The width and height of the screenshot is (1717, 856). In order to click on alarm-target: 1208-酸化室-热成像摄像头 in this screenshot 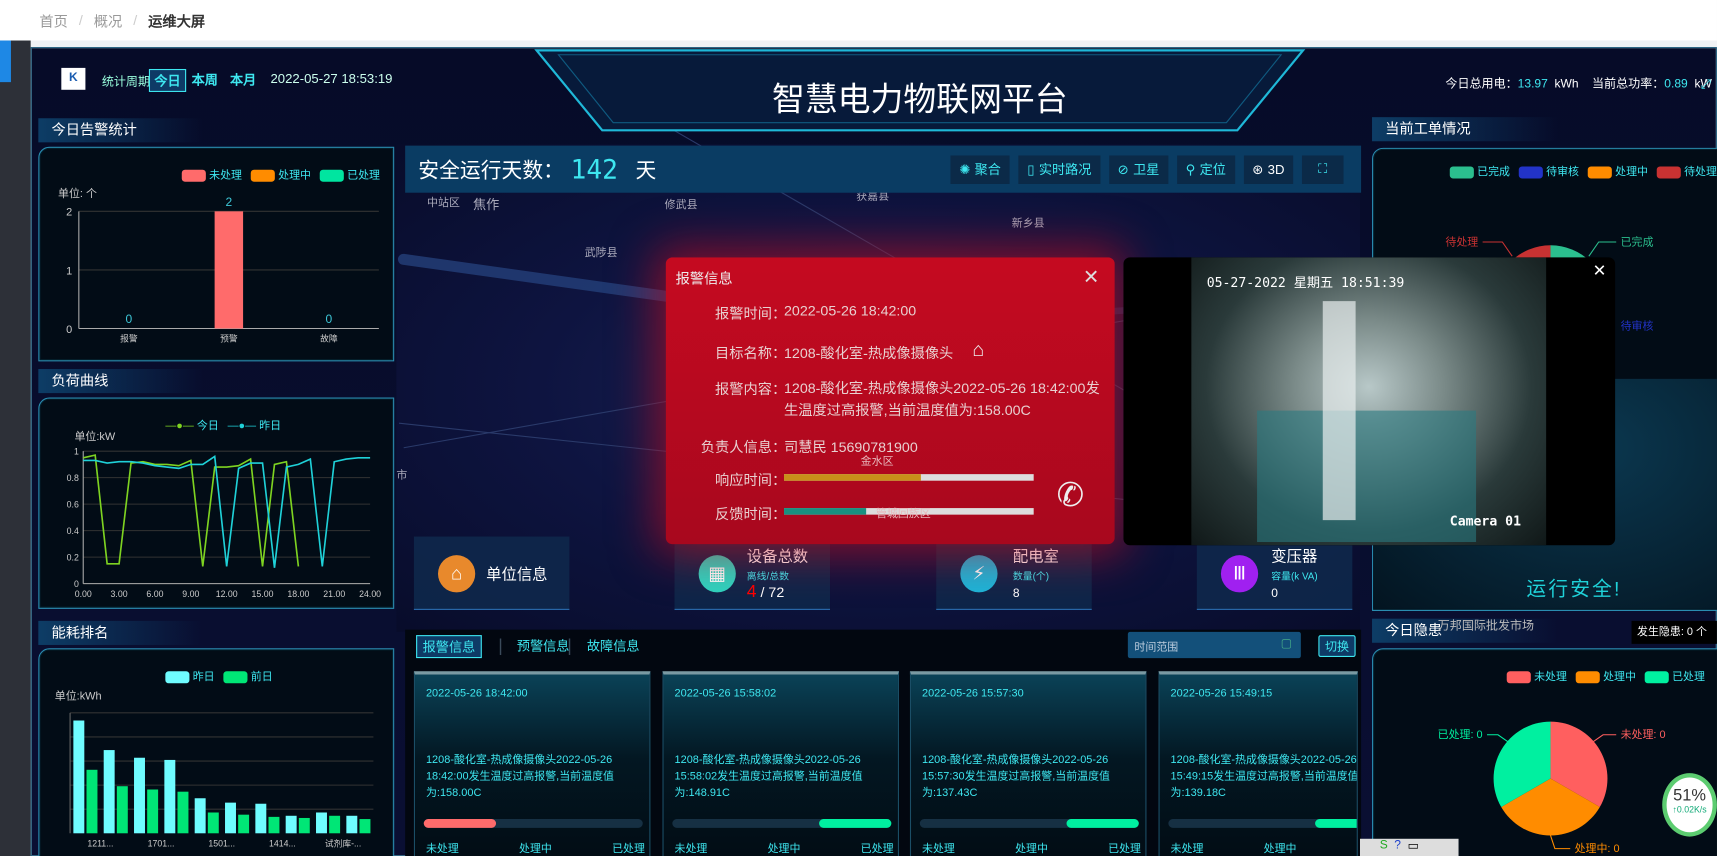, I will do `click(869, 353)`.